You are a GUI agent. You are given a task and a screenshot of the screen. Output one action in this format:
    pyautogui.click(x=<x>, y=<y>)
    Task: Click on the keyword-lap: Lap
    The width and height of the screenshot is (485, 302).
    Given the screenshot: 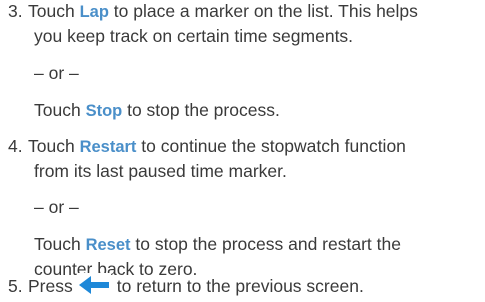 What is the action you would take?
    pyautogui.click(x=94, y=12)
    